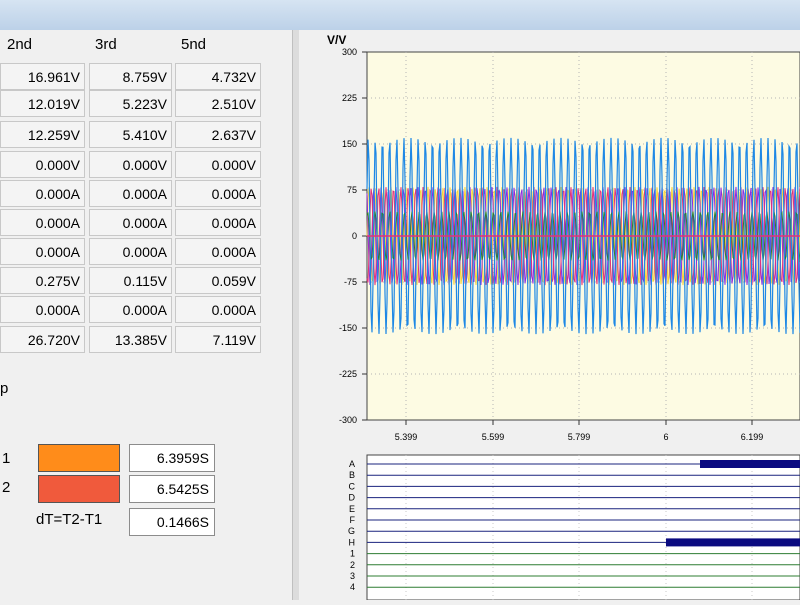 The width and height of the screenshot is (800, 605). What do you see at coordinates (42, 280) in the screenshot?
I see `harmonic-cell: 0.275V` at bounding box center [42, 280].